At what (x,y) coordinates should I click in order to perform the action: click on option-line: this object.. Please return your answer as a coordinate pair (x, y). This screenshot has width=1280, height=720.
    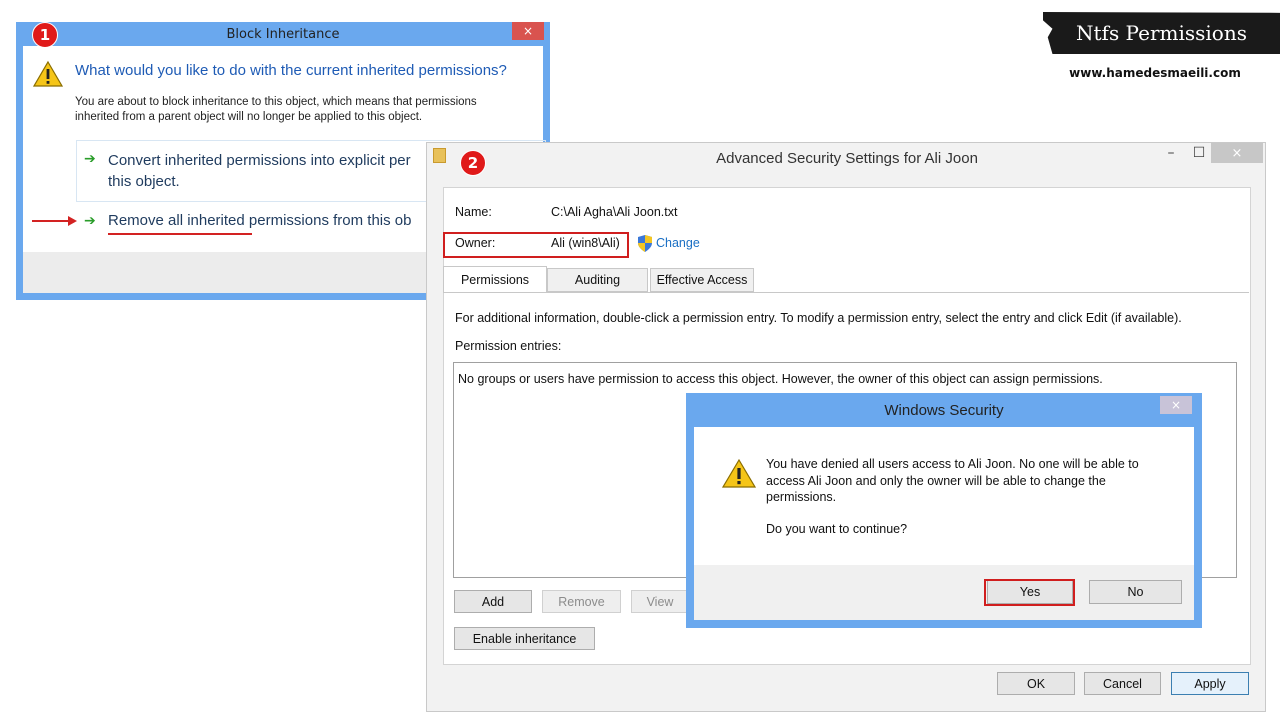
    Looking at the image, I should click on (144, 181).